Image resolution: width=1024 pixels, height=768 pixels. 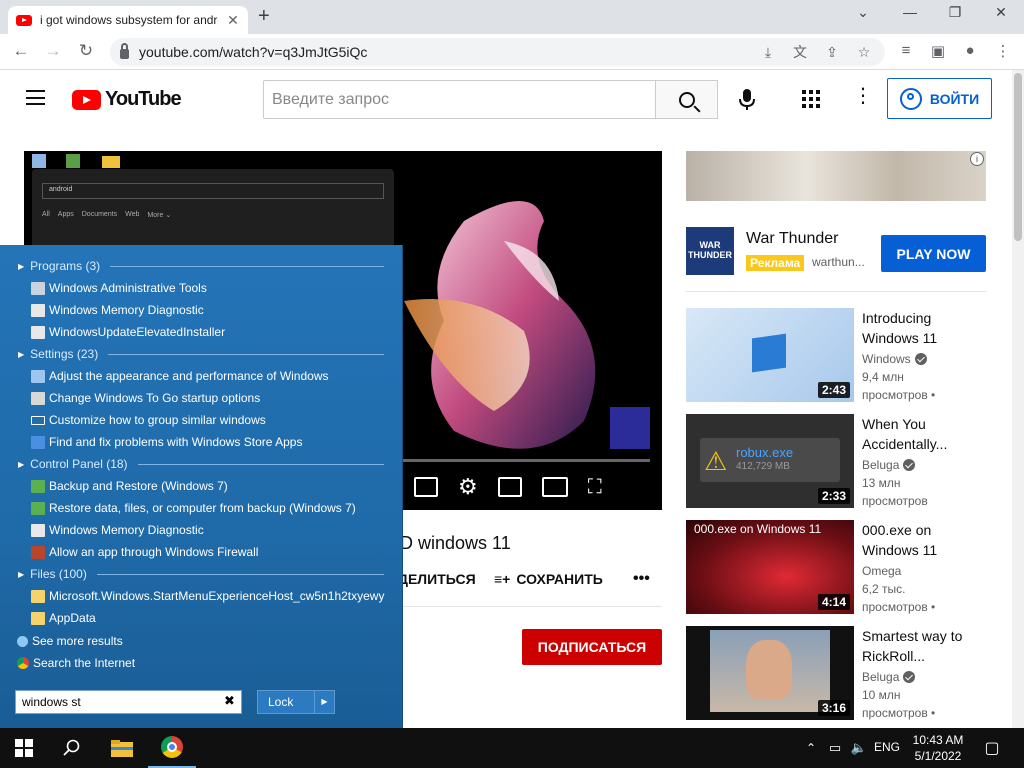 I want to click on result-item: WindowsUpdateElevatedInstaller, so click(x=128, y=332).